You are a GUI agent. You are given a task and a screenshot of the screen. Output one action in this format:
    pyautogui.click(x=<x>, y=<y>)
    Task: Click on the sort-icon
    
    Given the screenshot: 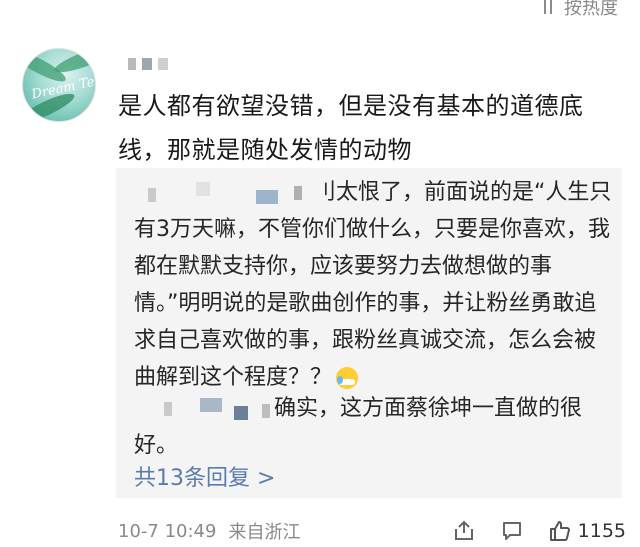 What is the action you would take?
    pyautogui.click(x=550, y=8)
    